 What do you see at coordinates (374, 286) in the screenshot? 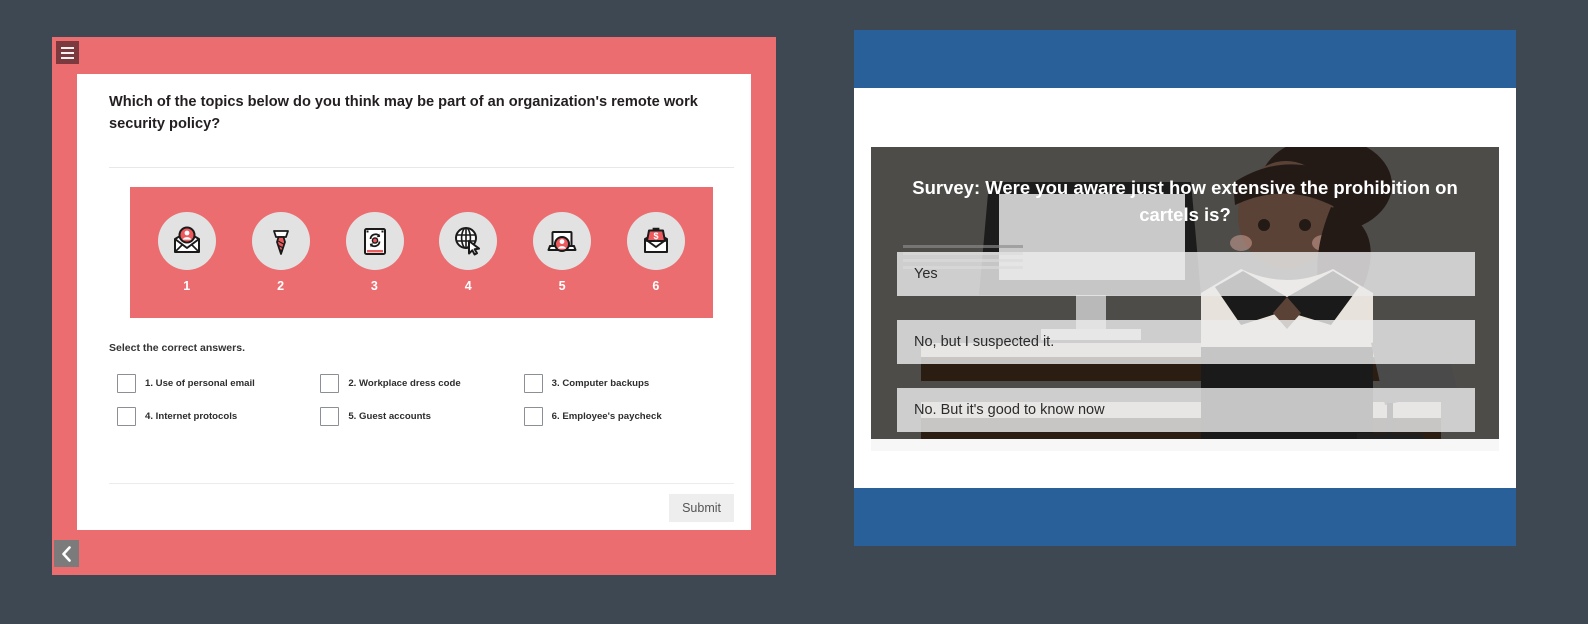
I see `topic-icon-number: 3` at bounding box center [374, 286].